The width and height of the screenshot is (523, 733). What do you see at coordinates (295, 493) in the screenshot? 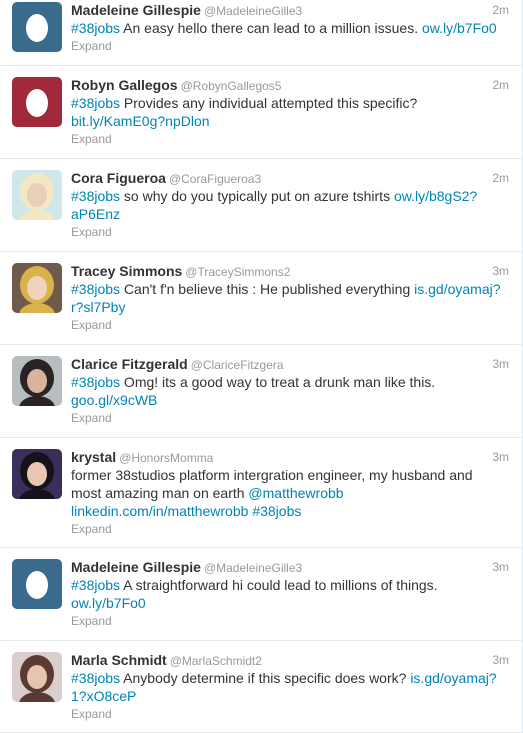
I see `tweet-link: @matthewrobb` at bounding box center [295, 493].